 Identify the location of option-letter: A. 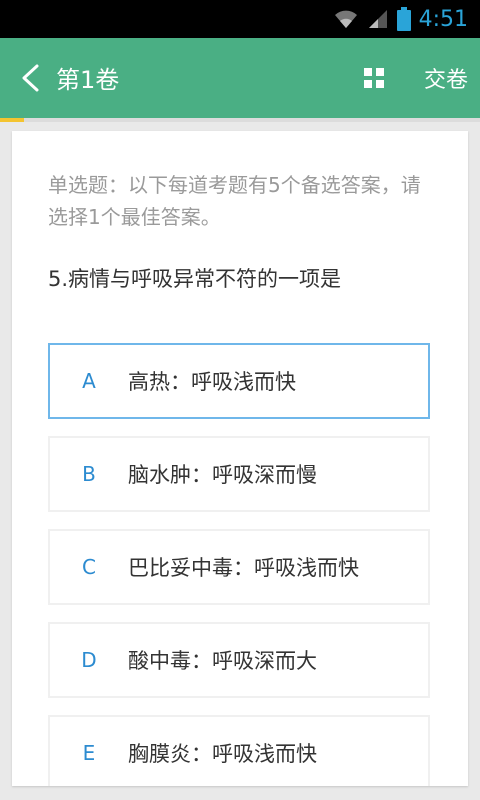
(89, 381).